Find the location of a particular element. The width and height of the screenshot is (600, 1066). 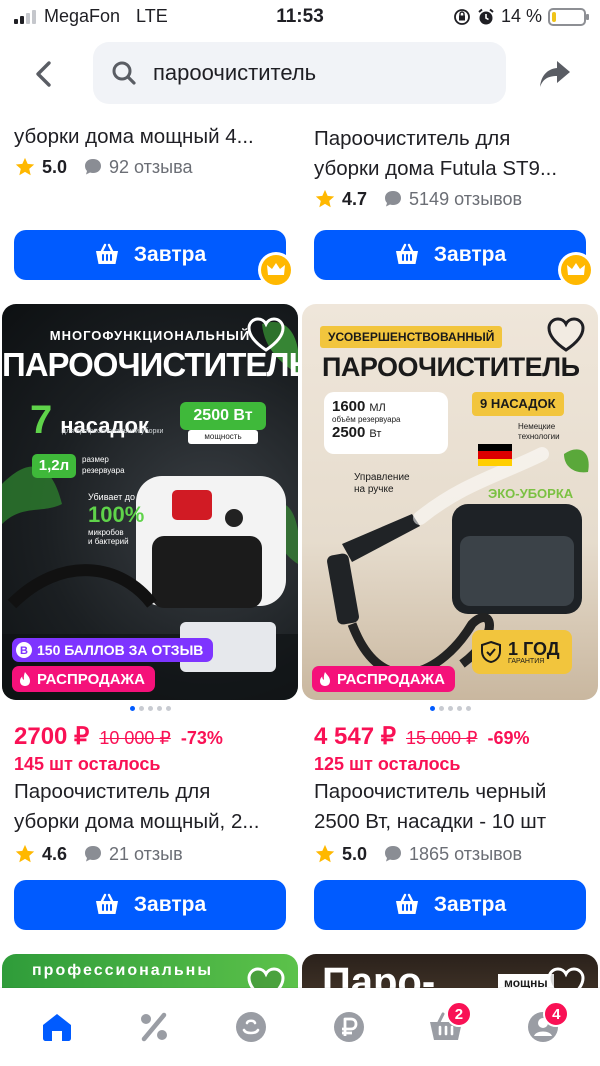

image-handle-control: Управление на ручке is located at coordinates (382, 483).